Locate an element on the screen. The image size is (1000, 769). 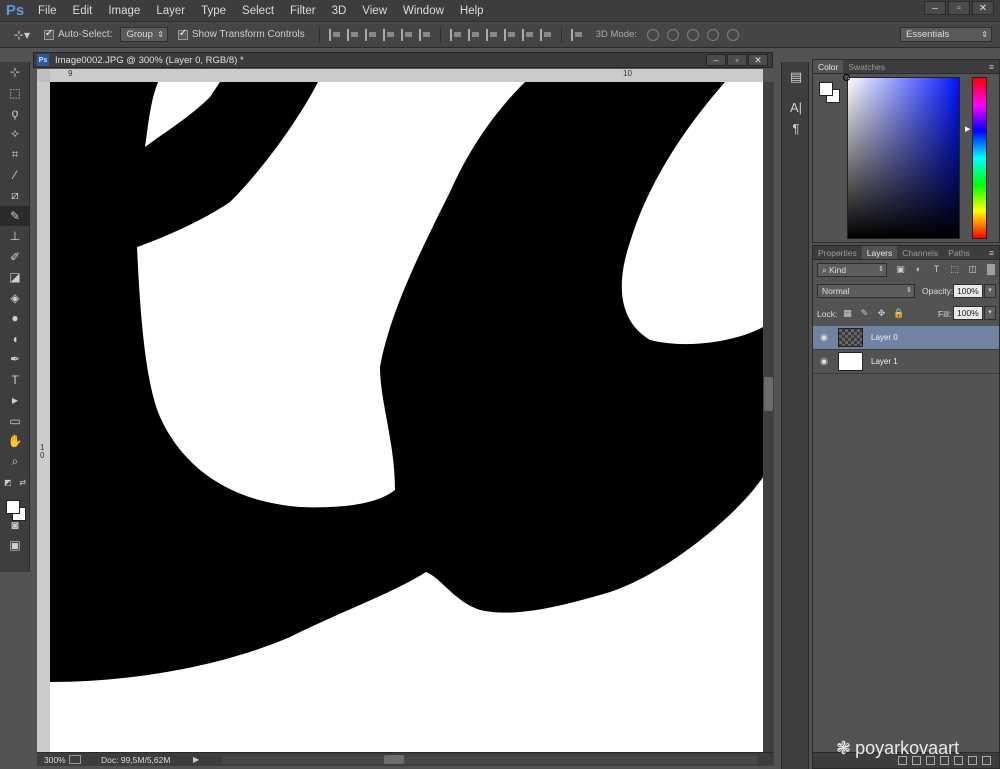
horizontal-scrollbar is located at coordinates (489, 759).